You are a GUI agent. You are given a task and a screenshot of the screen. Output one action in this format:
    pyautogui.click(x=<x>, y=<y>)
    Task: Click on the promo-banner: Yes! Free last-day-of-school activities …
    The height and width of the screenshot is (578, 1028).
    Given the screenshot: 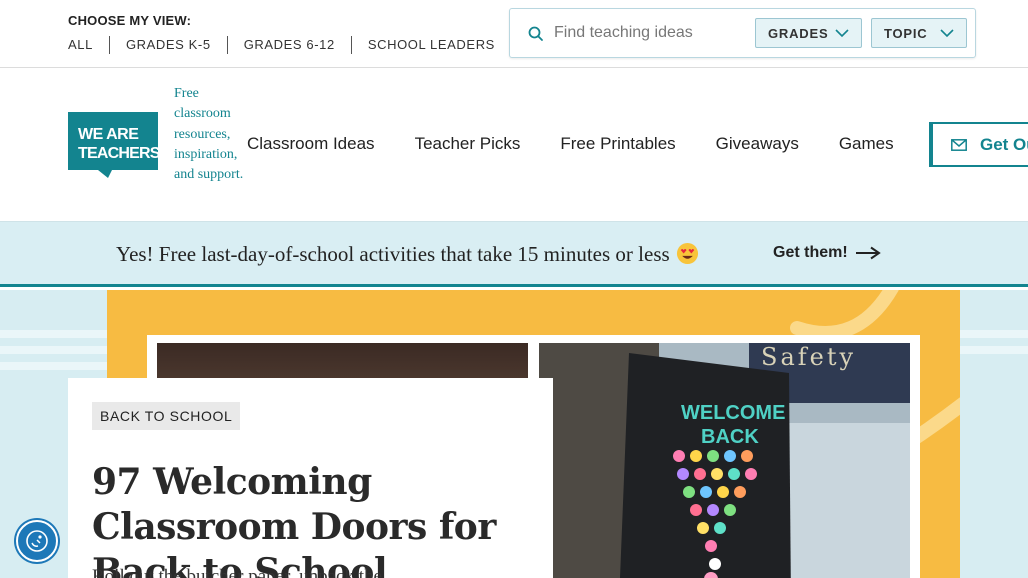 What is the action you would take?
    pyautogui.click(x=514, y=254)
    